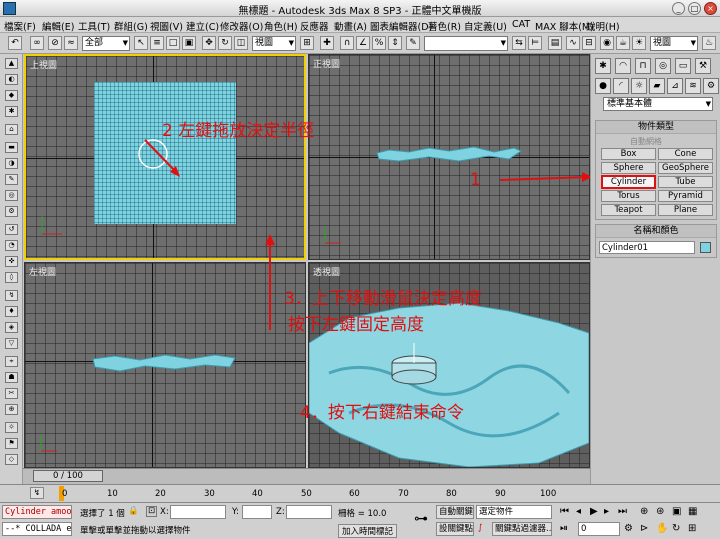  I want to click on z-coordinate-input, so click(309, 512).